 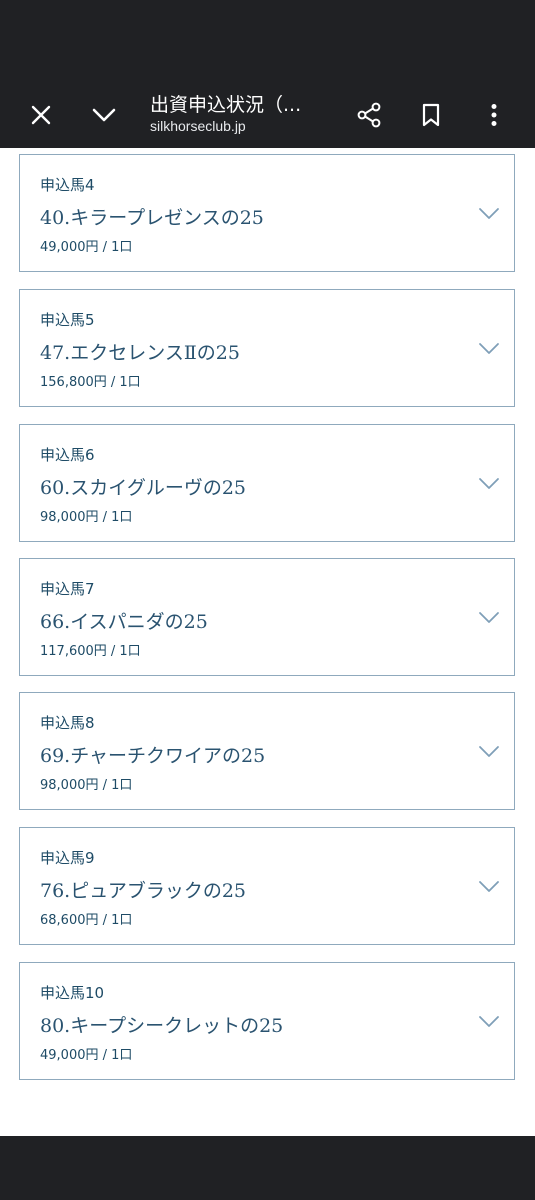 I want to click on share-button, so click(x=369, y=115).